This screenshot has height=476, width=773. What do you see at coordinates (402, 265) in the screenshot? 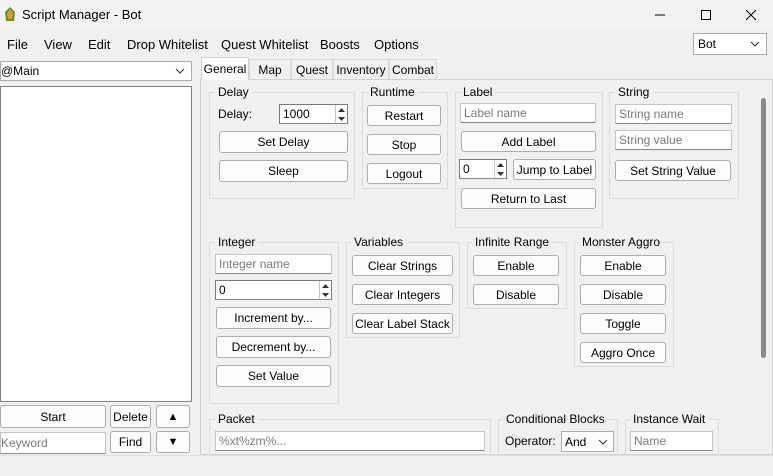
I see `clear-strings-button: Clear Strings` at bounding box center [402, 265].